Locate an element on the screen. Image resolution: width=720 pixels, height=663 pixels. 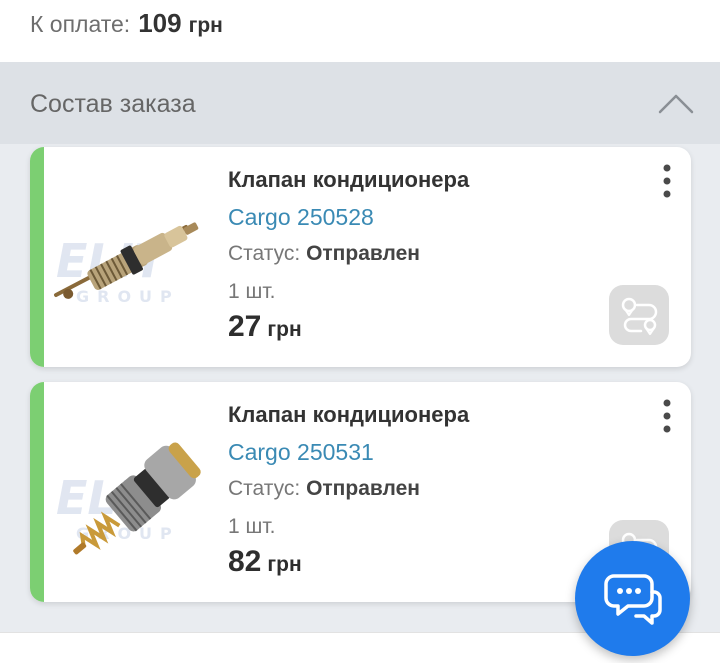
svg-text: GROUP is located at coordinates (128, 296).